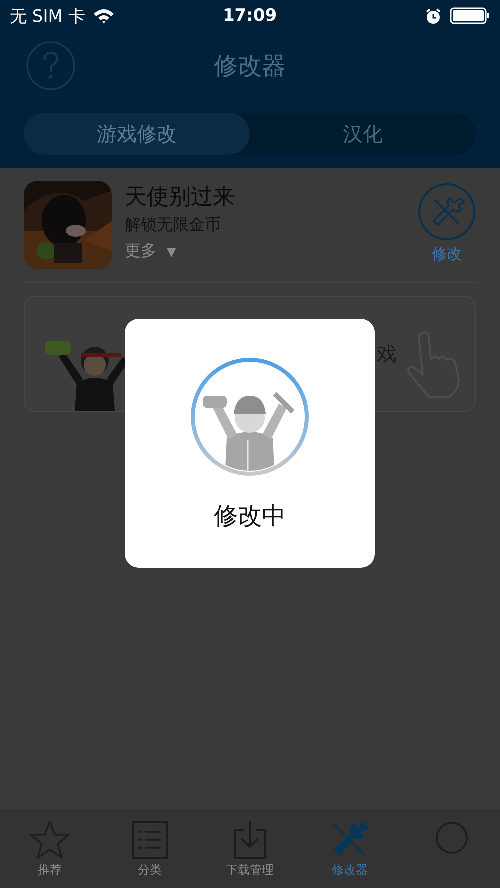  What do you see at coordinates (51, 66) in the screenshot?
I see `help-icon` at bounding box center [51, 66].